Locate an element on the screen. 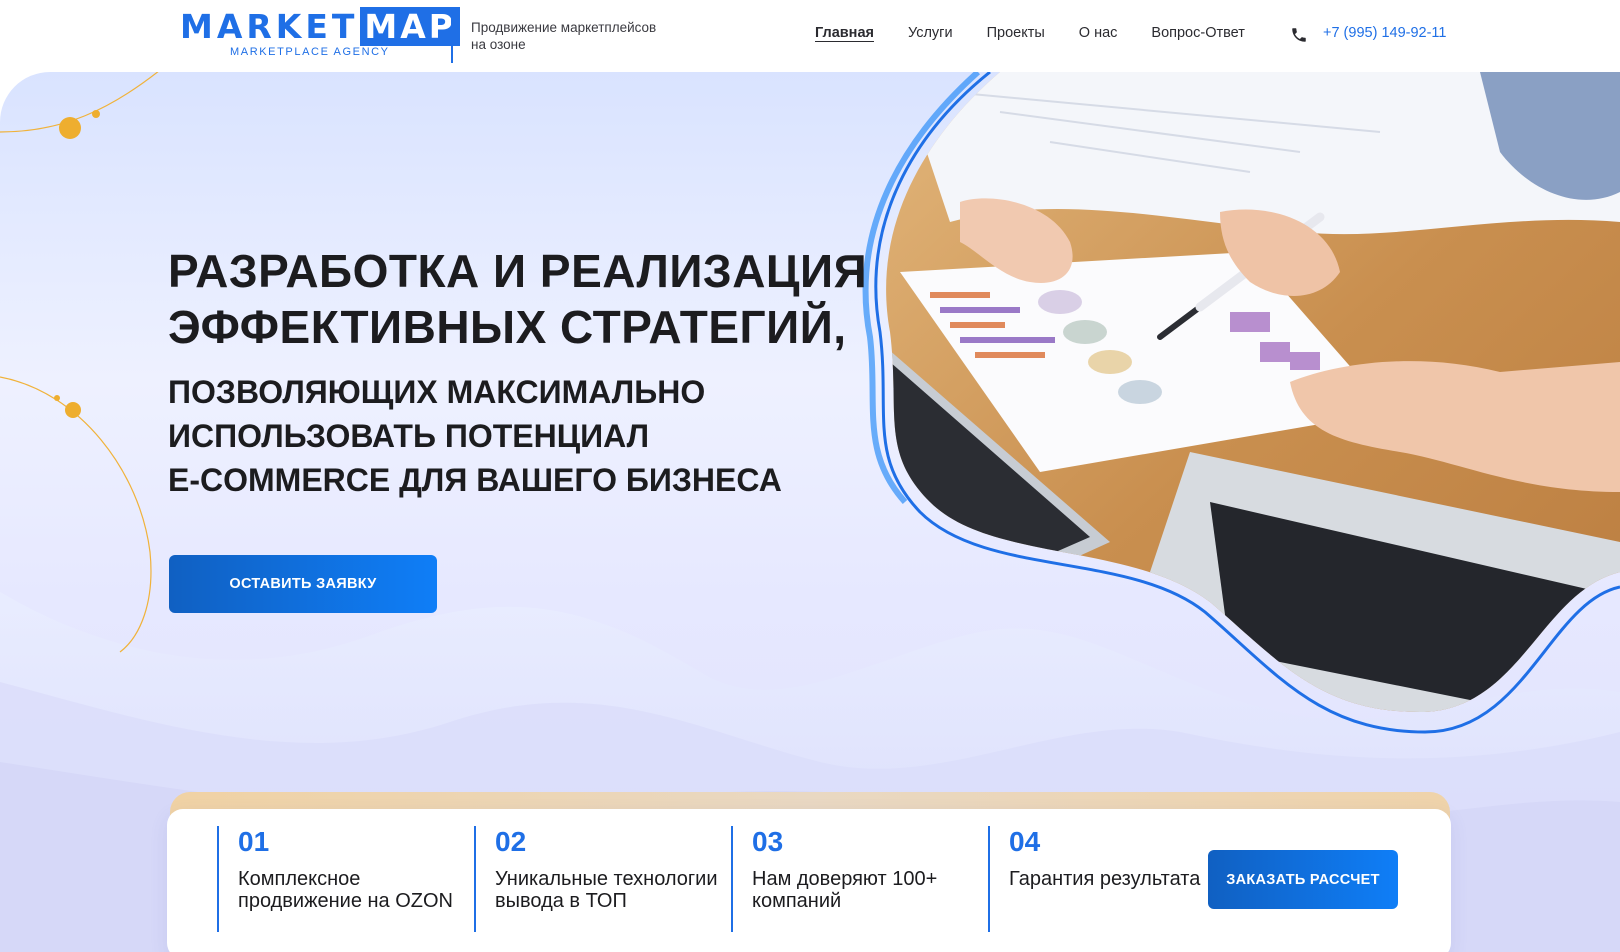  feature-text: Уникальные технологии вывода в ТОП is located at coordinates (606, 890).